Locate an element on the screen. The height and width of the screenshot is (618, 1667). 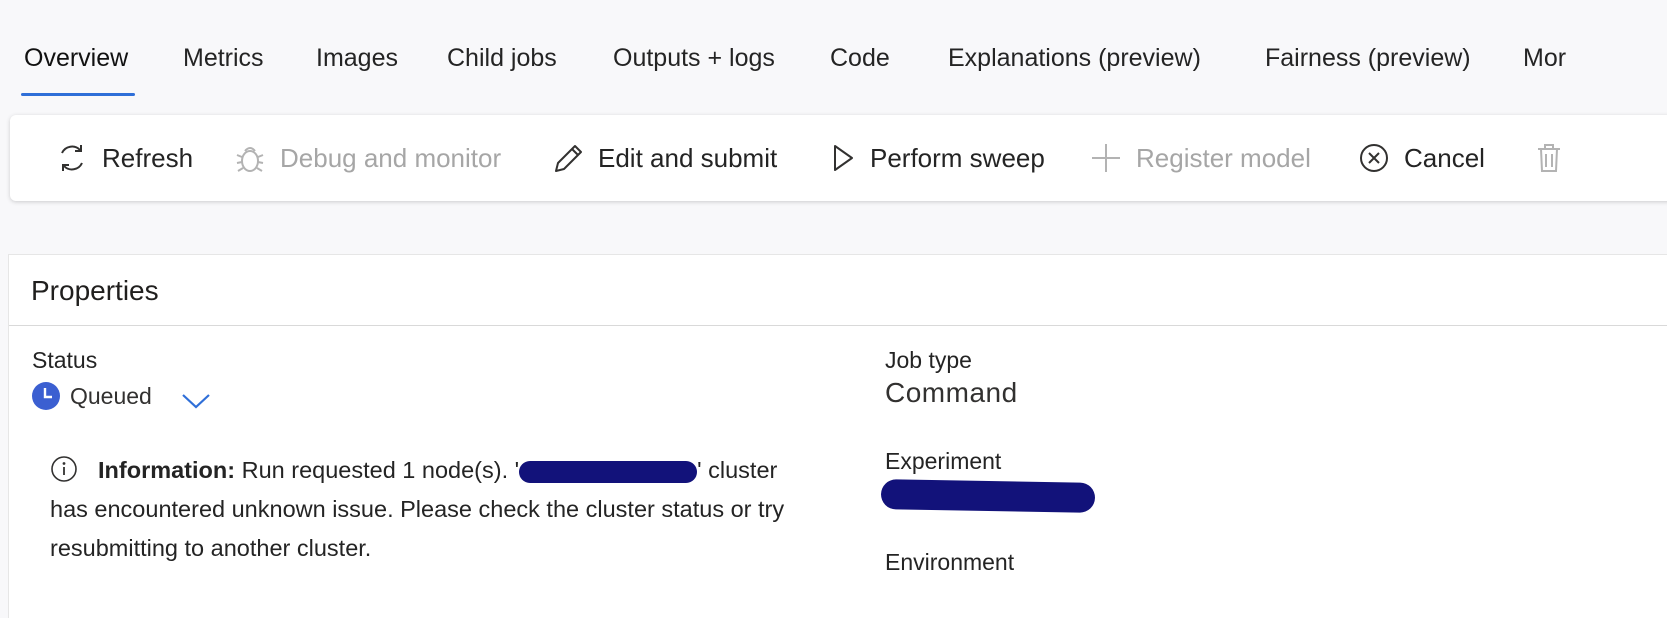
plus-icon is located at coordinates (1106, 158).